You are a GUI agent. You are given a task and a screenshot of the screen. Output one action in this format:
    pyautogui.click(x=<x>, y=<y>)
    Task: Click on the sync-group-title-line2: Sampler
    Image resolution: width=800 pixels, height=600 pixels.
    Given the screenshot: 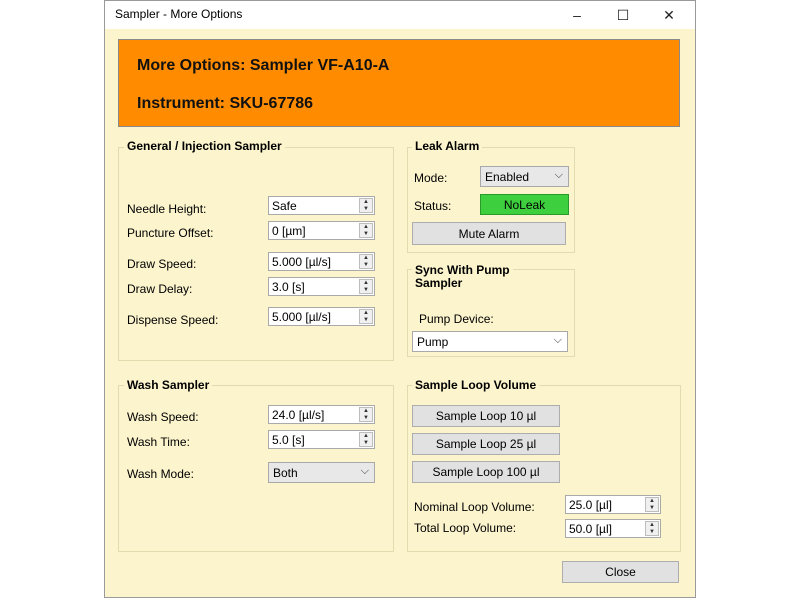 What is the action you would take?
    pyautogui.click(x=439, y=283)
    